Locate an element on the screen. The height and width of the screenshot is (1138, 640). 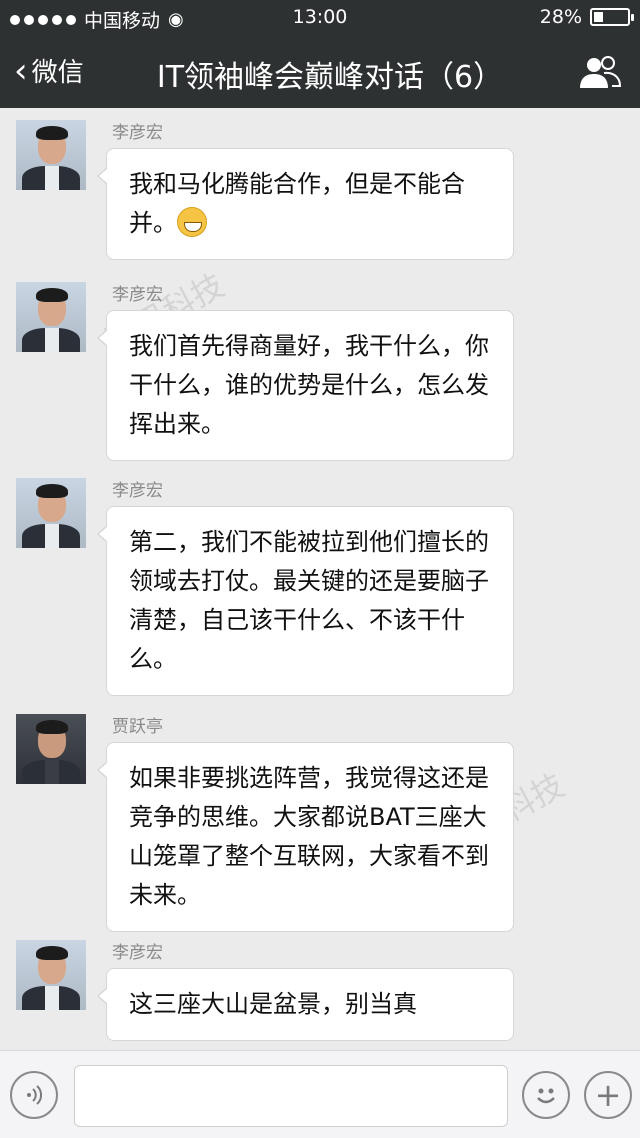
message-bubble: 这三座大山是盆景，别当真 is located at coordinates (305, 1004).